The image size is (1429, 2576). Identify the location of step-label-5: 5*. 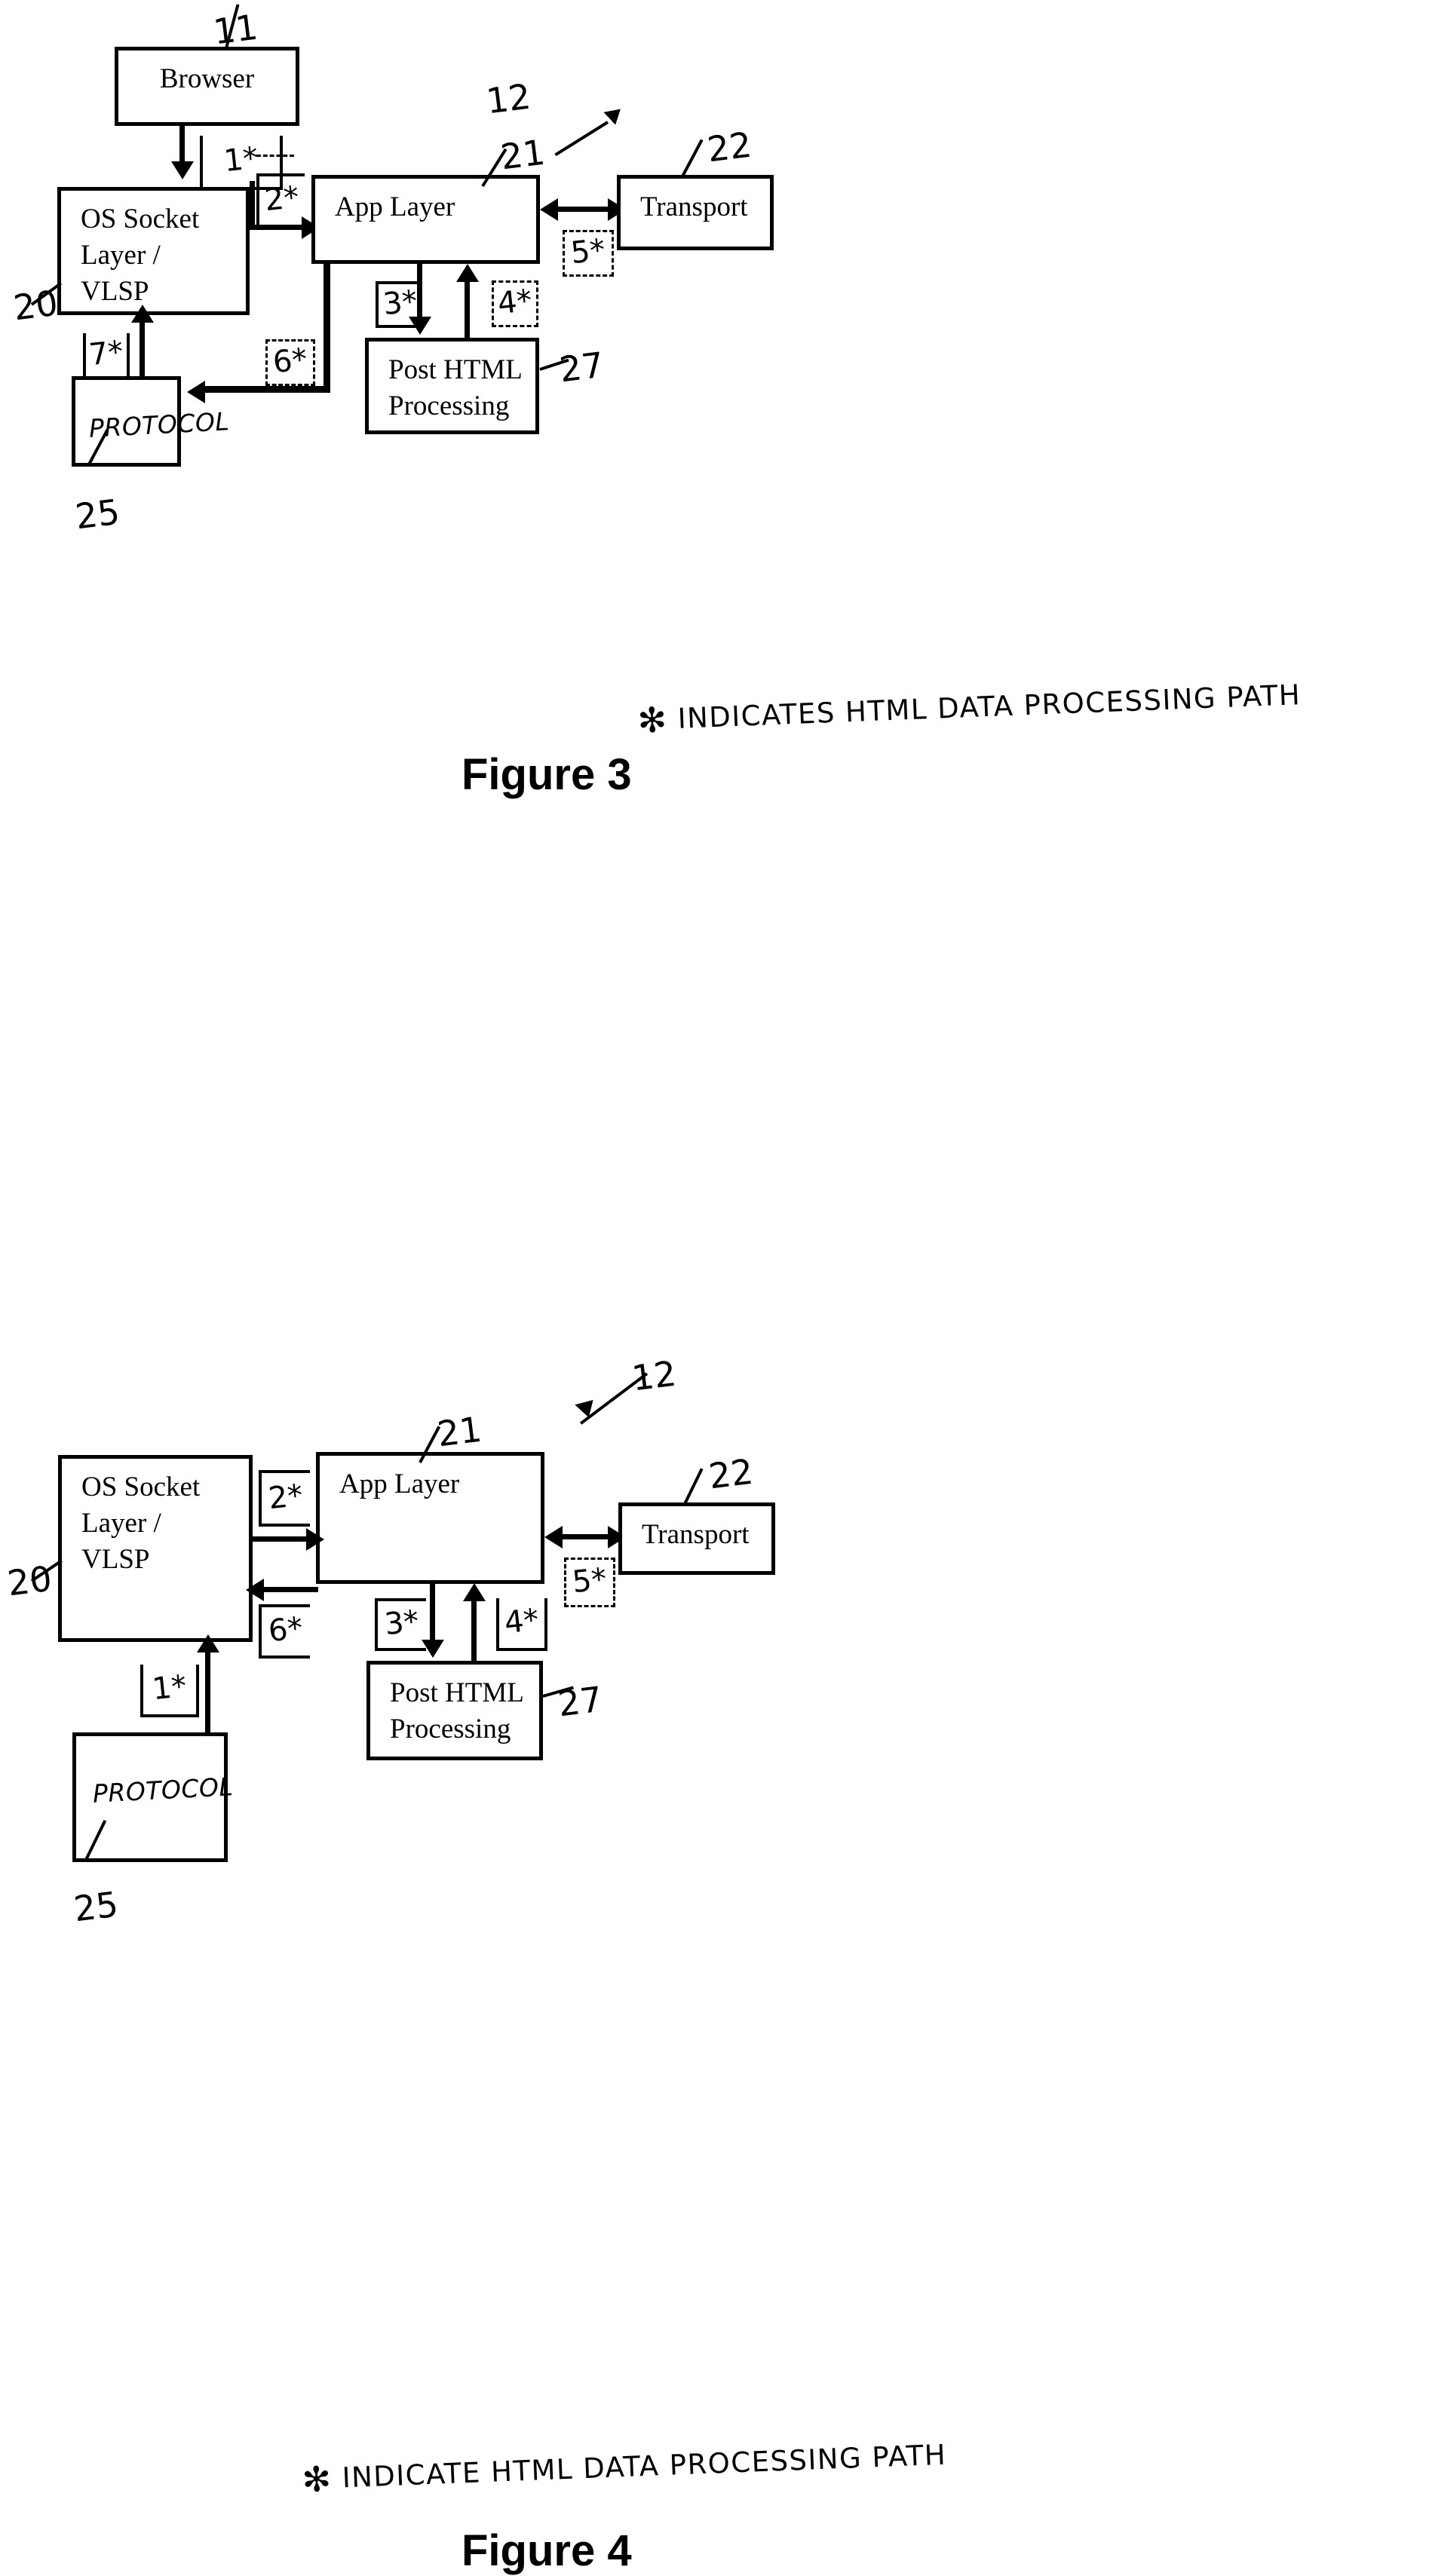
(588, 253).